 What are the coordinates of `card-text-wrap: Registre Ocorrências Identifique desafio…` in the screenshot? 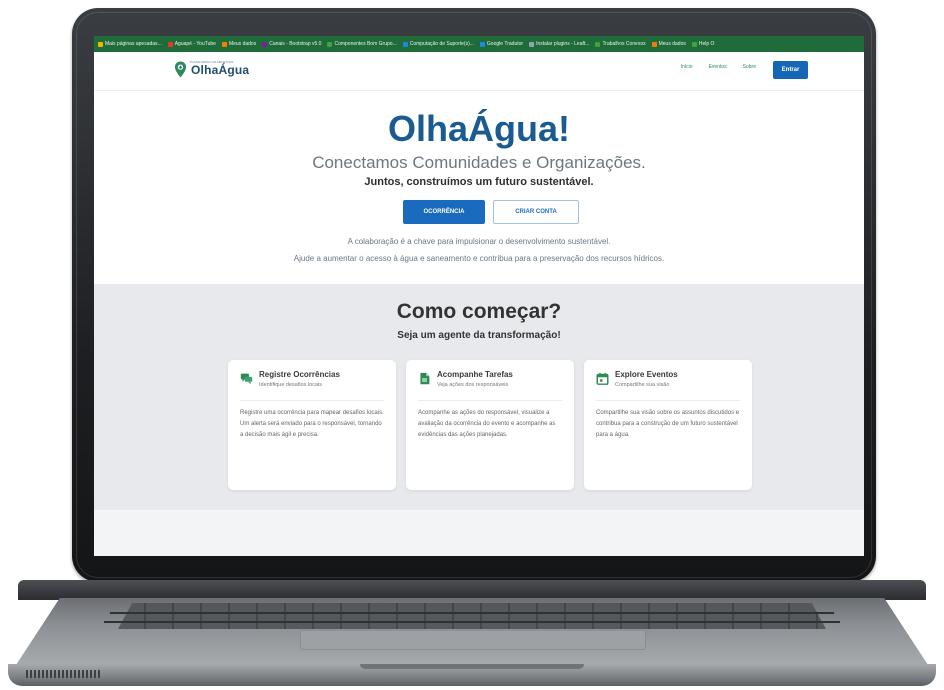 It's located at (299, 379).